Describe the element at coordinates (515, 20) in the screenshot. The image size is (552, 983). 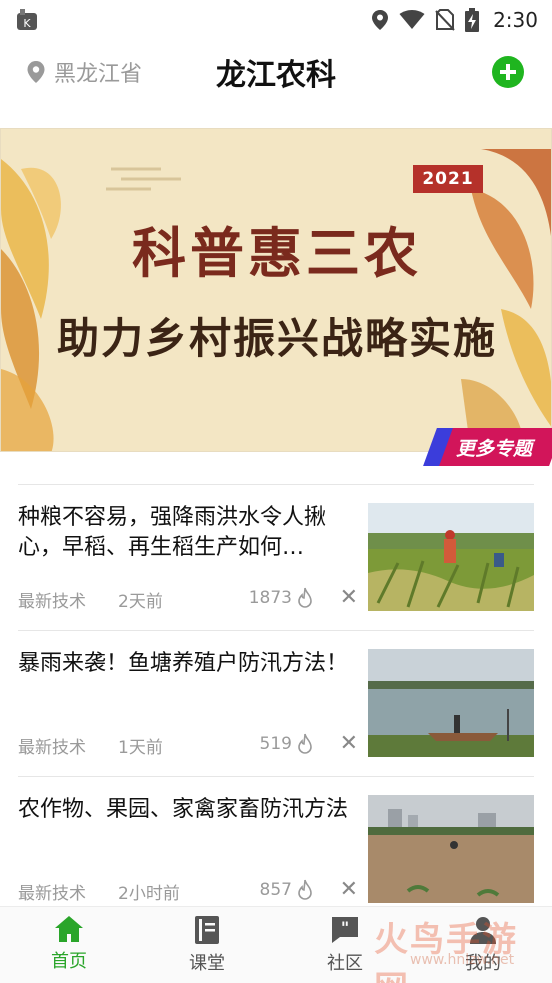
I see `status-time: 2:30` at that location.